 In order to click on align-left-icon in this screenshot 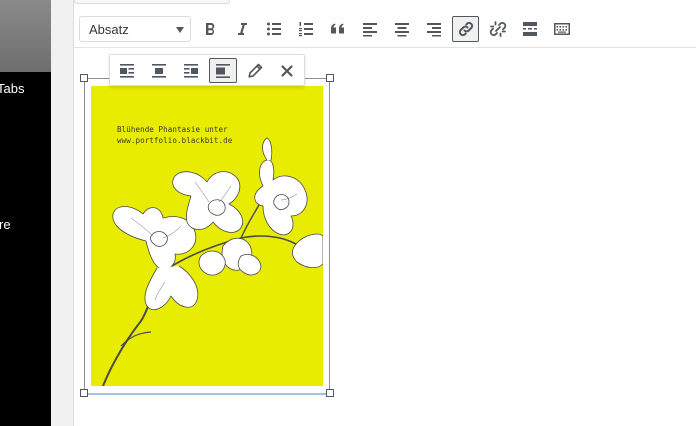, I will do `click(369, 30)`.